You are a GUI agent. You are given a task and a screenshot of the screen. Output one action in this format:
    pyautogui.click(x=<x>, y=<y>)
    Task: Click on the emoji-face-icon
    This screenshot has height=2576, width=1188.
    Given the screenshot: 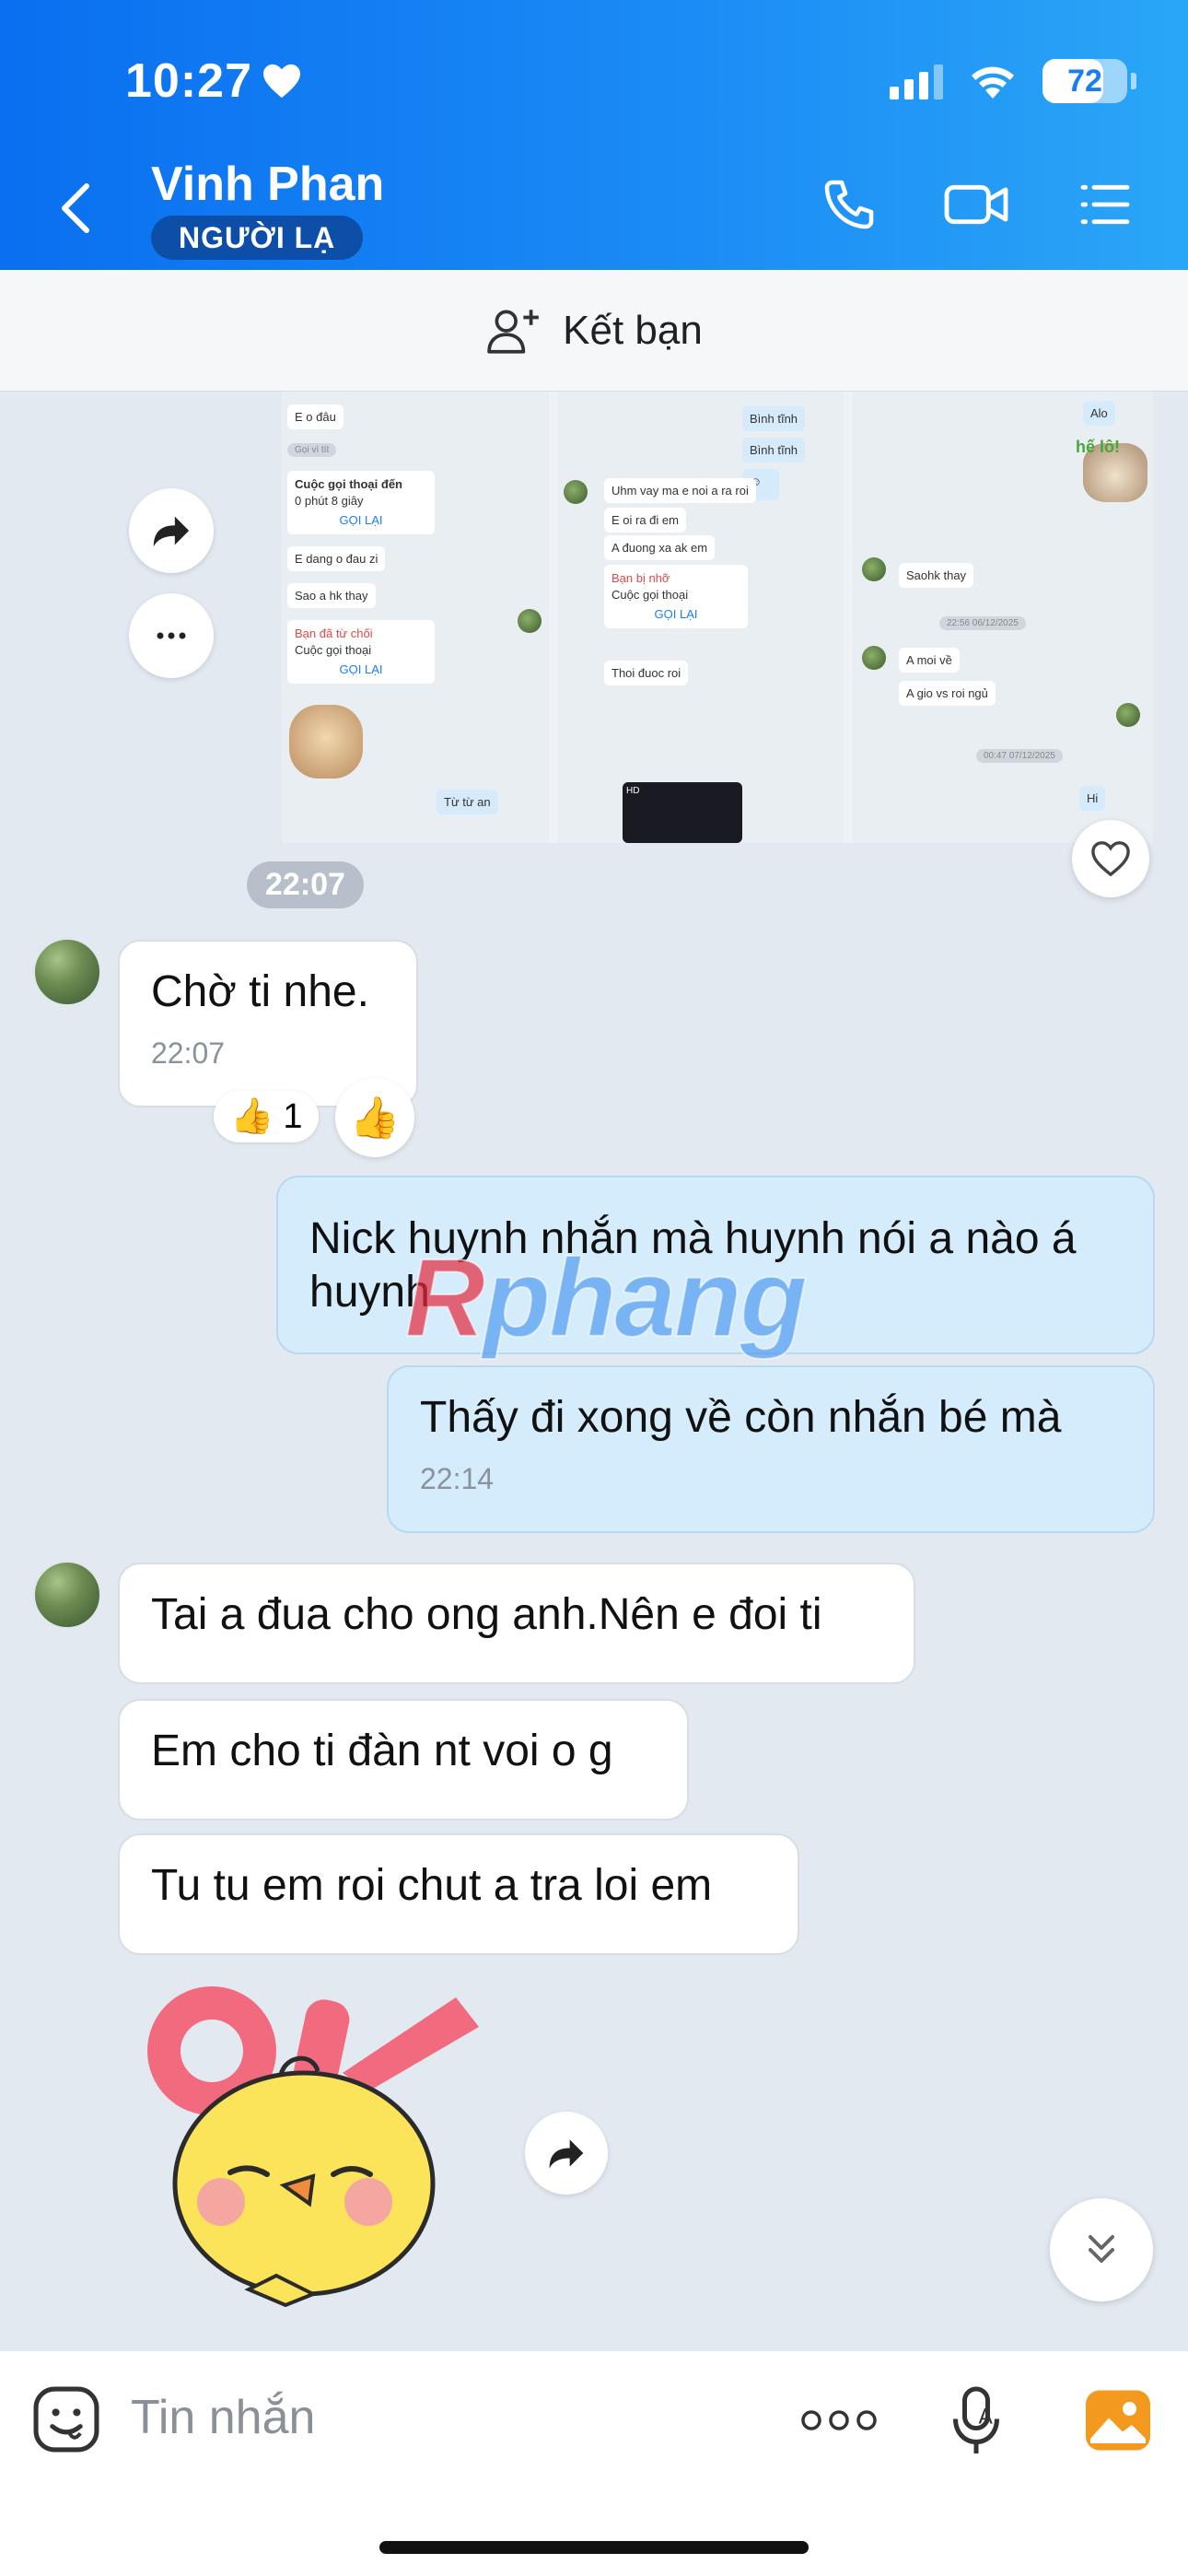 What is the action you would take?
    pyautogui.click(x=66, y=2419)
    